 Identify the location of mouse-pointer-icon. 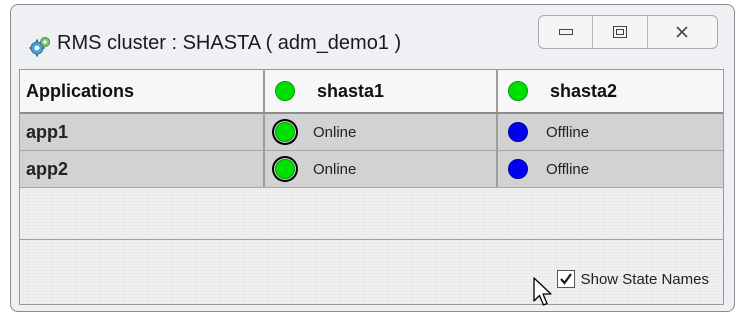
(542, 291).